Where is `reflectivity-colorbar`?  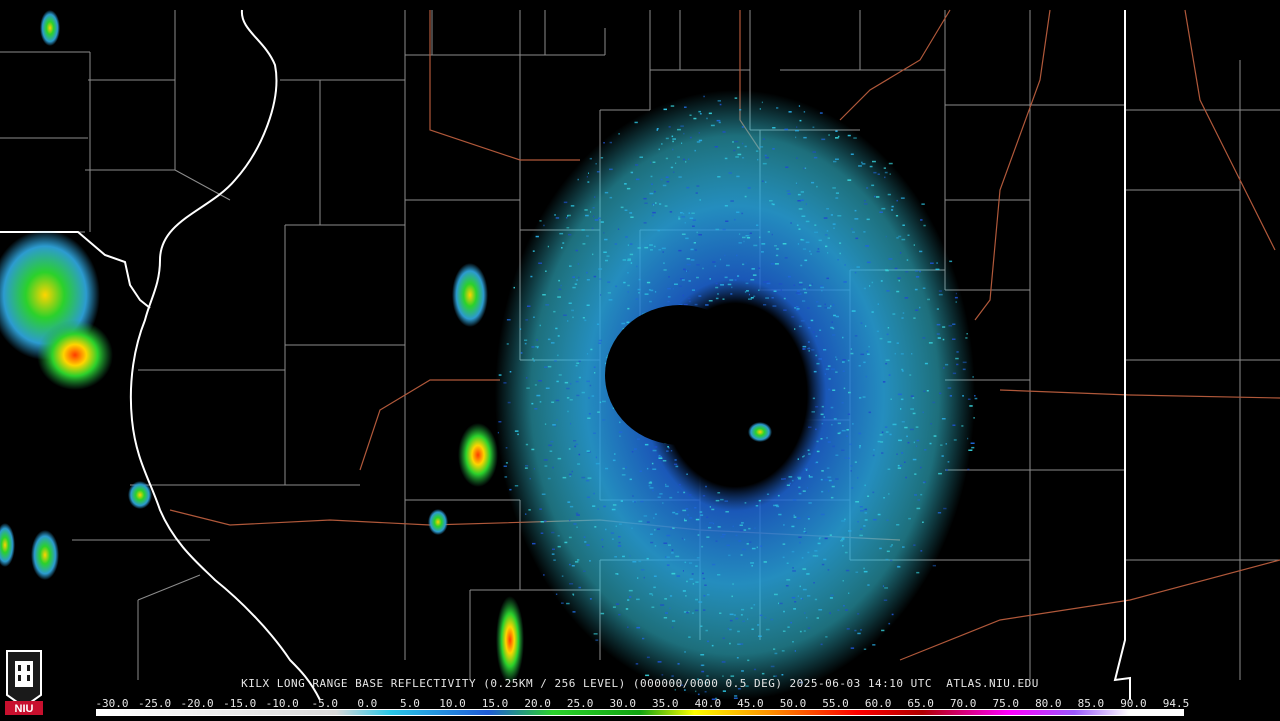
reflectivity-colorbar is located at coordinates (640, 712).